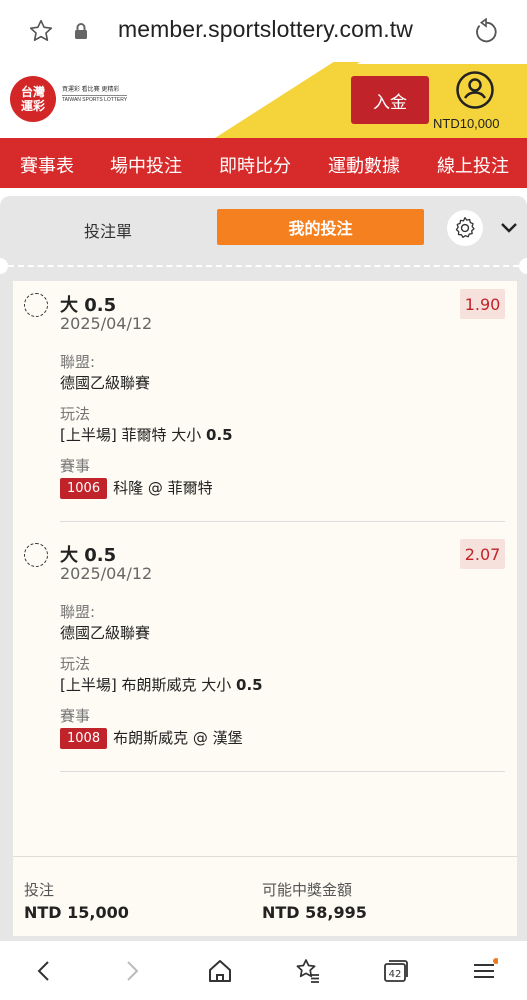  I want to click on browser-url-bar: member.sportslottery.com.tw, so click(263, 31).